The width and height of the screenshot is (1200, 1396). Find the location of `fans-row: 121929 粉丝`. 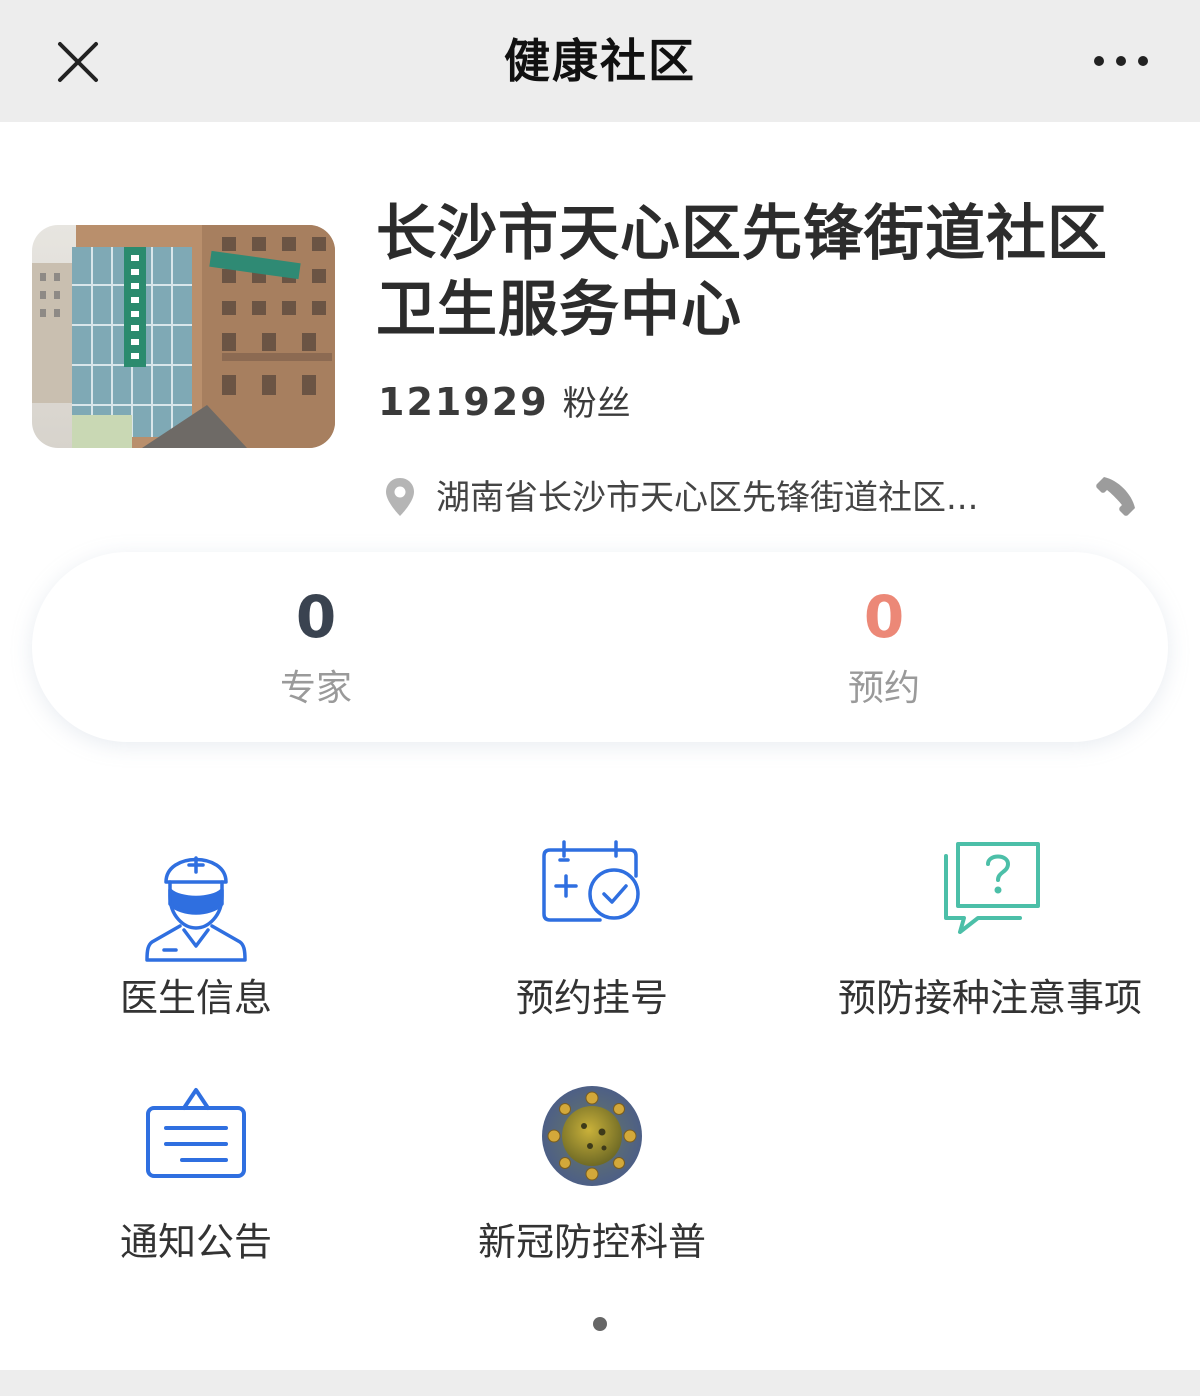

fans-row: 121929 粉丝 is located at coordinates (504, 402).